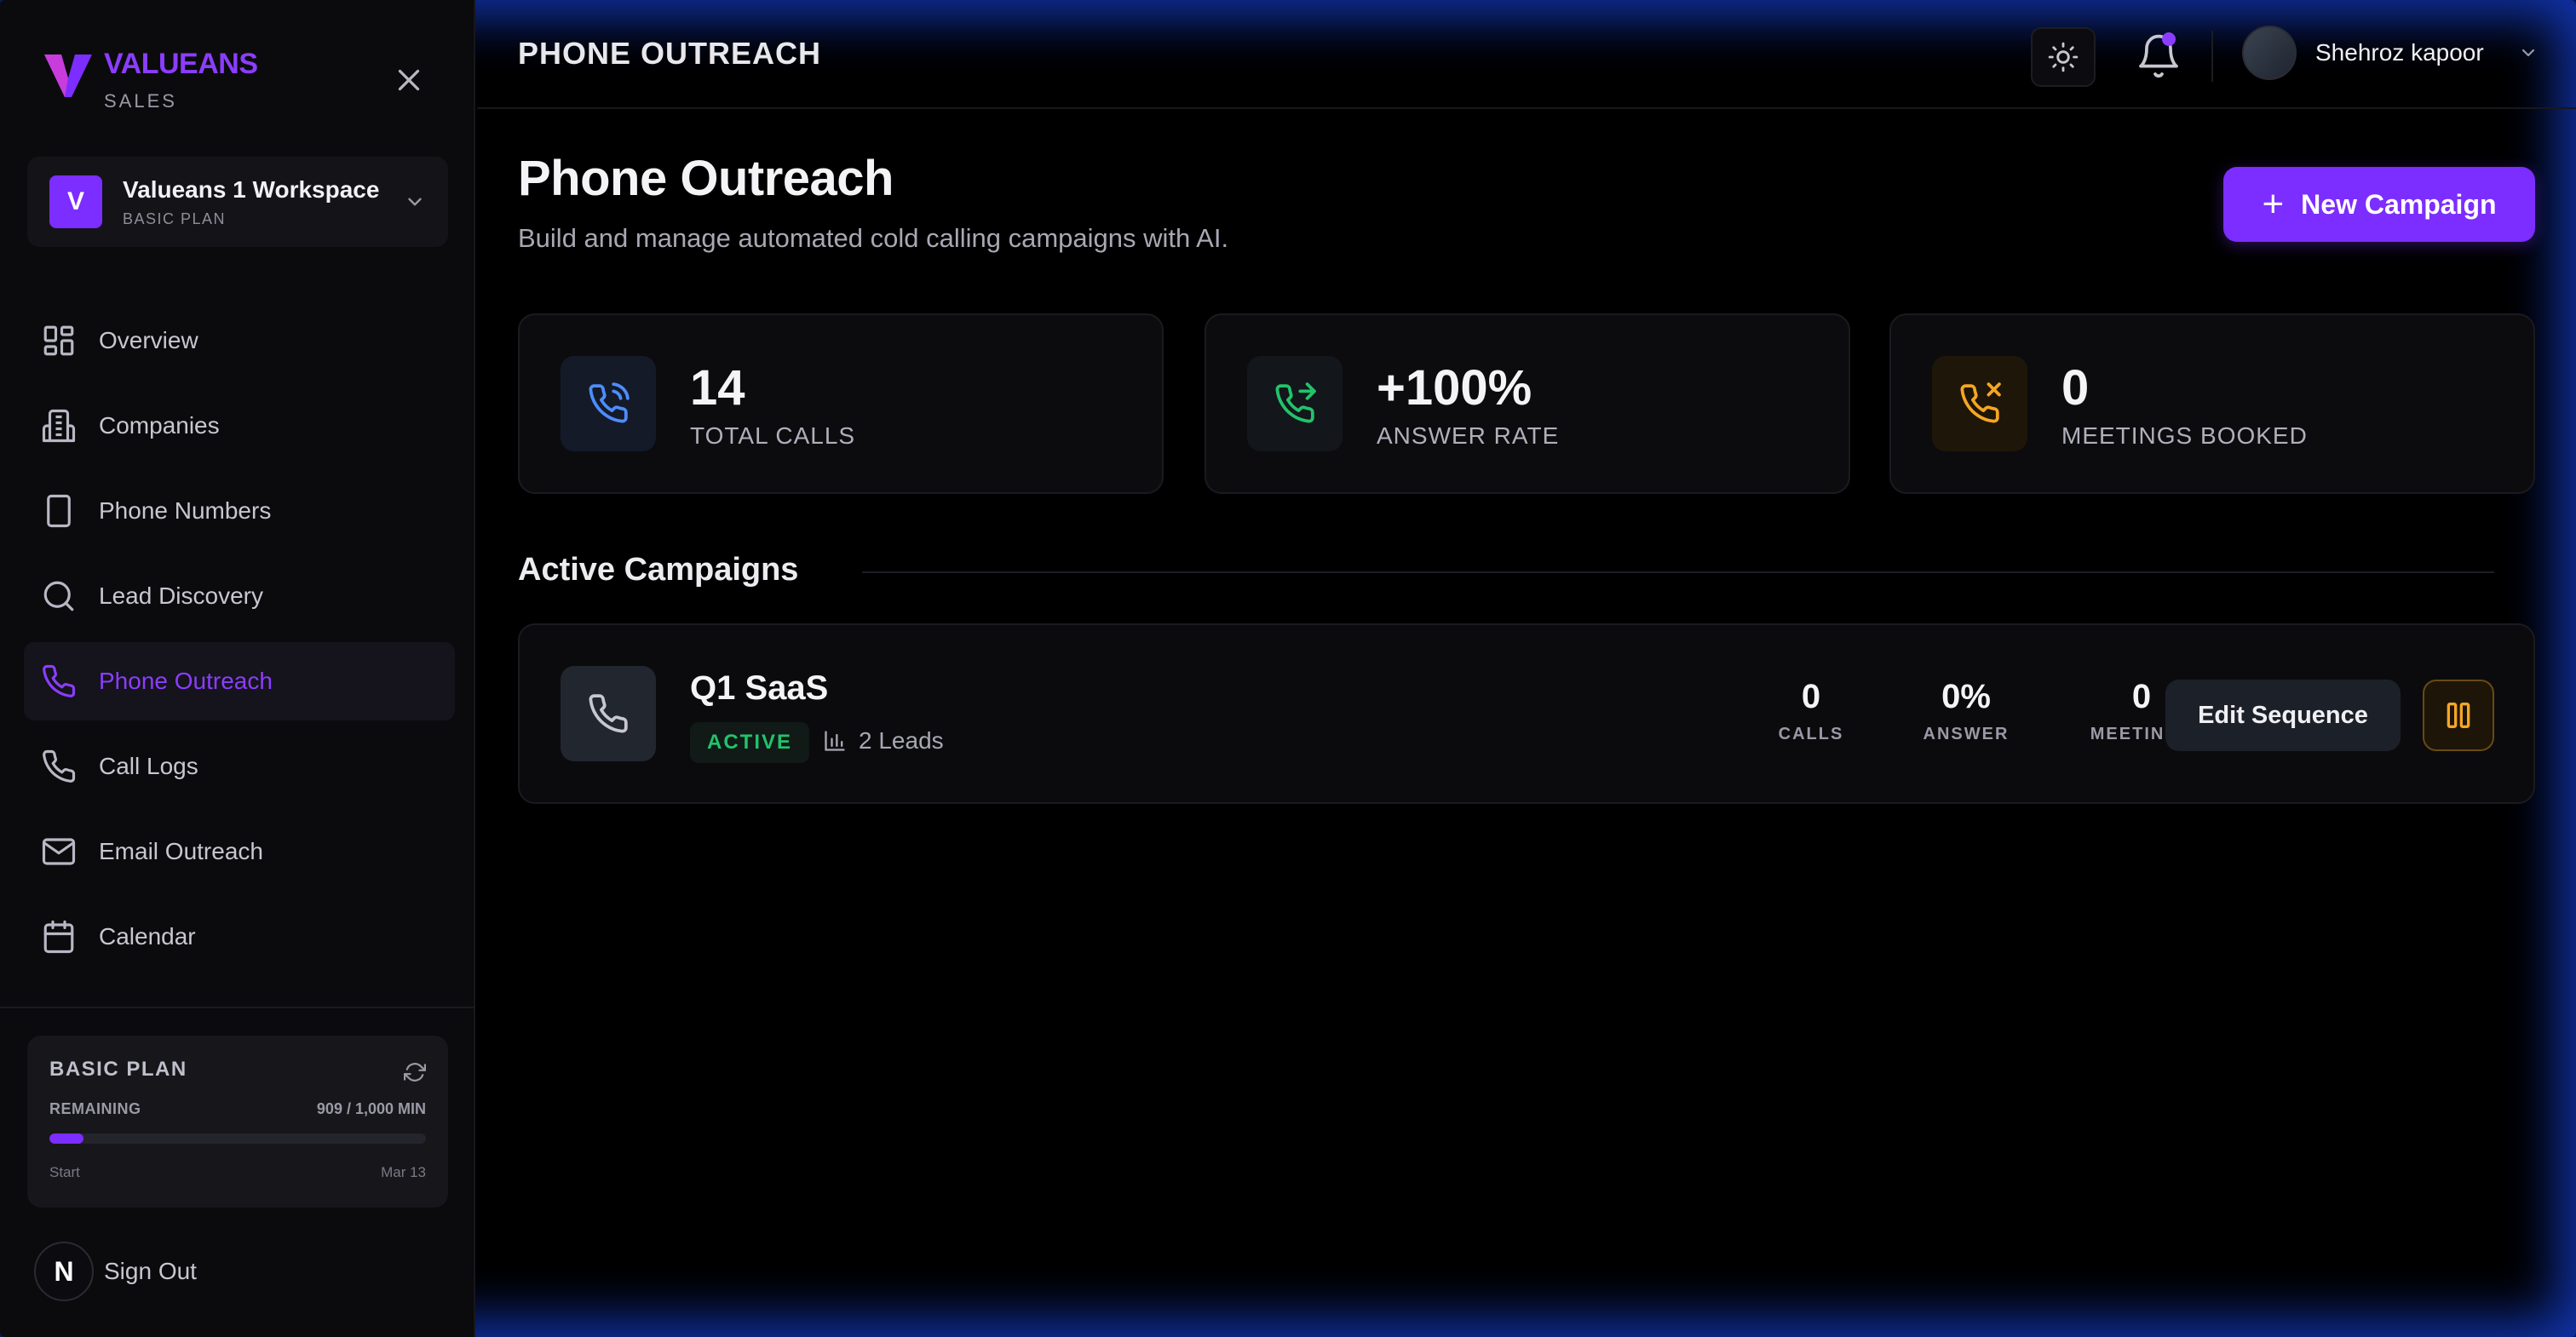  What do you see at coordinates (841, 404) in the screenshot?
I see `stat-card-total-calls: 14 TOTAL CALLS` at bounding box center [841, 404].